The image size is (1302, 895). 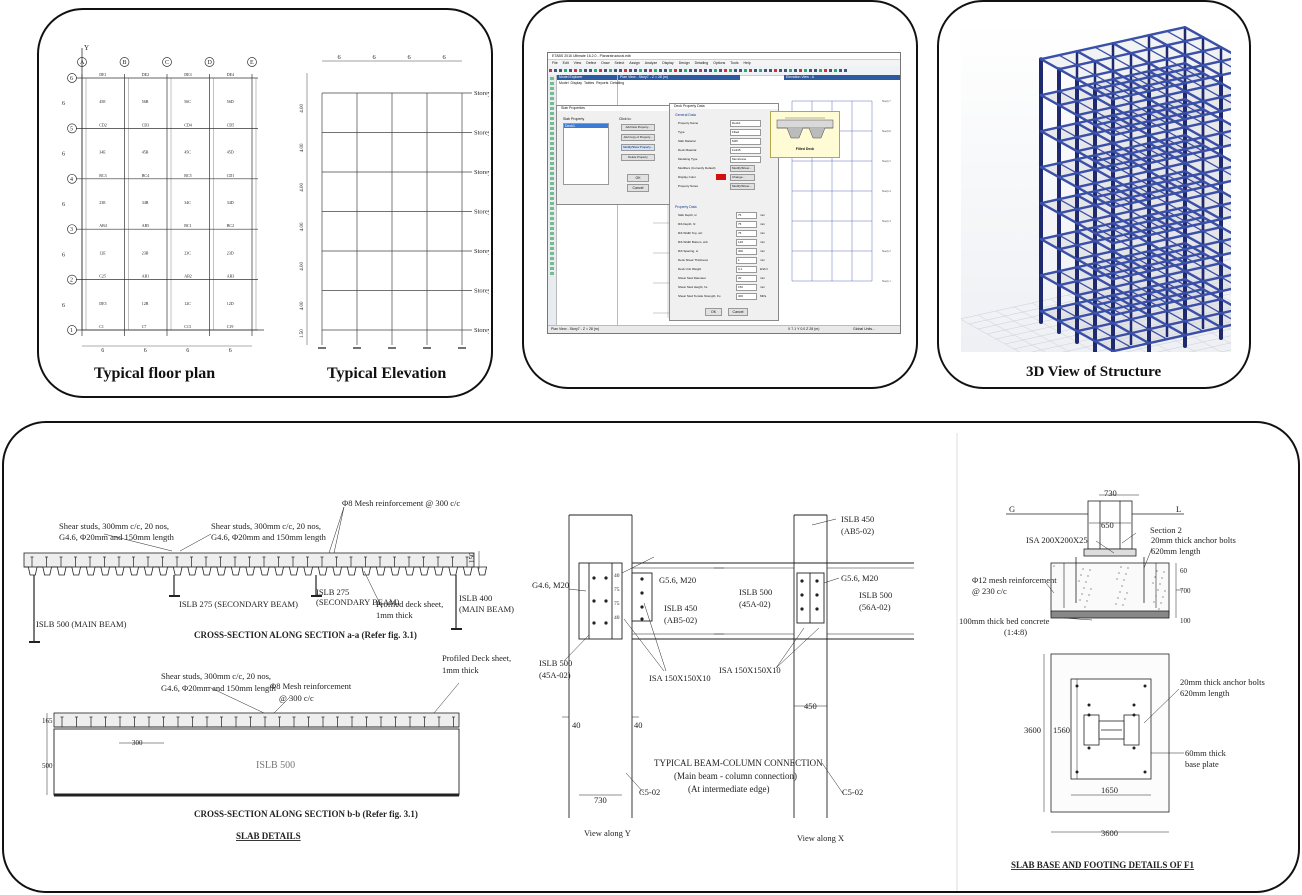 I want to click on explorer-tab: Detailing, so click(x=617, y=83).